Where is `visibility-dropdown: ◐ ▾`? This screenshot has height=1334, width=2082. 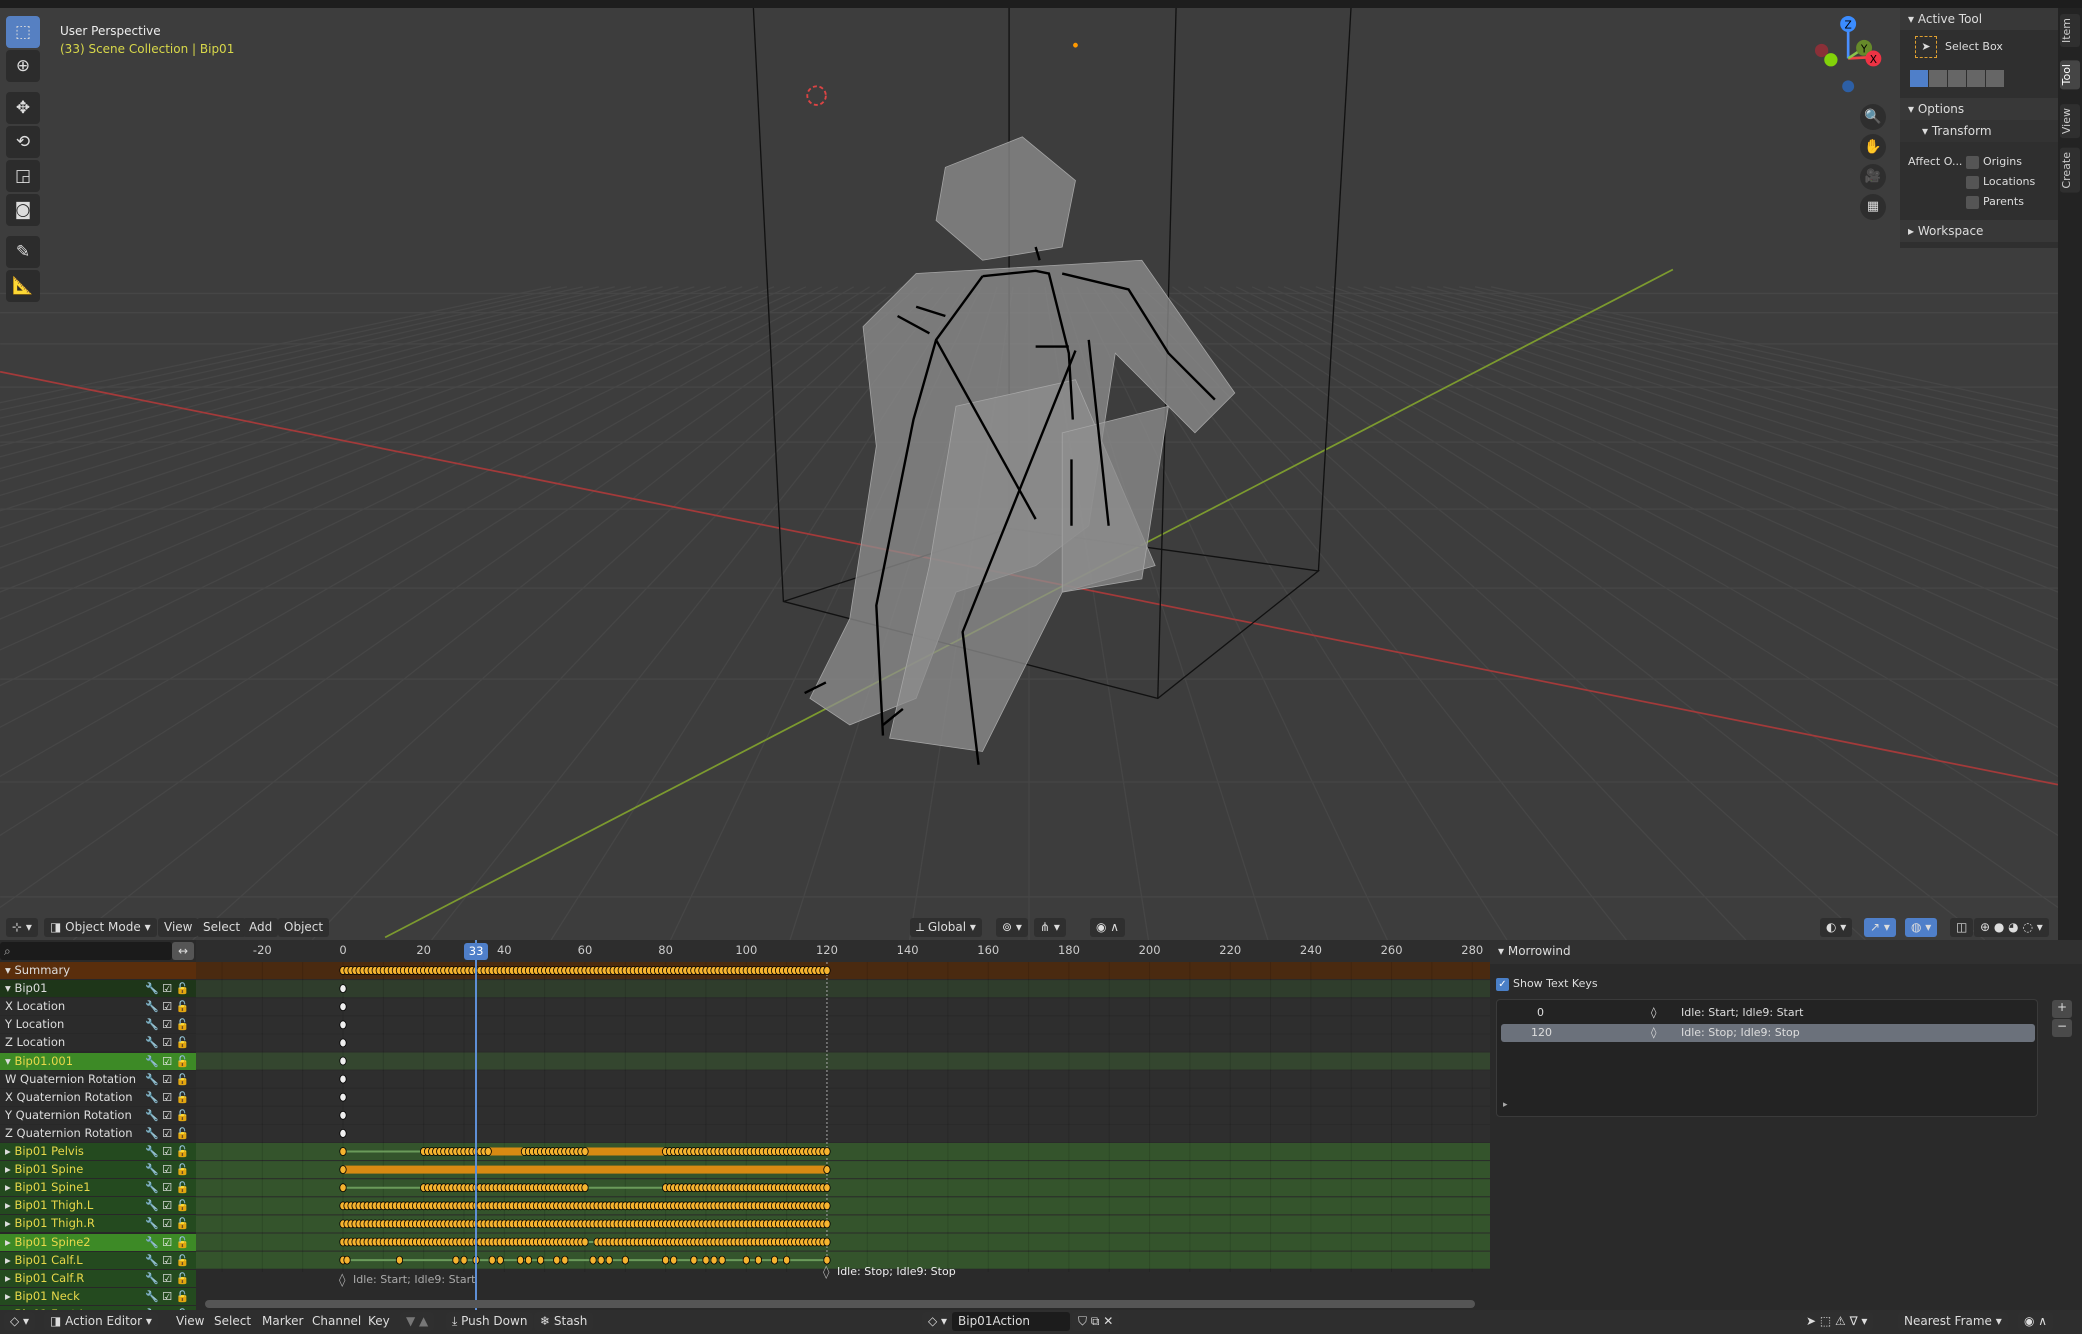
visibility-dropdown: ◐ ▾ is located at coordinates (1836, 927).